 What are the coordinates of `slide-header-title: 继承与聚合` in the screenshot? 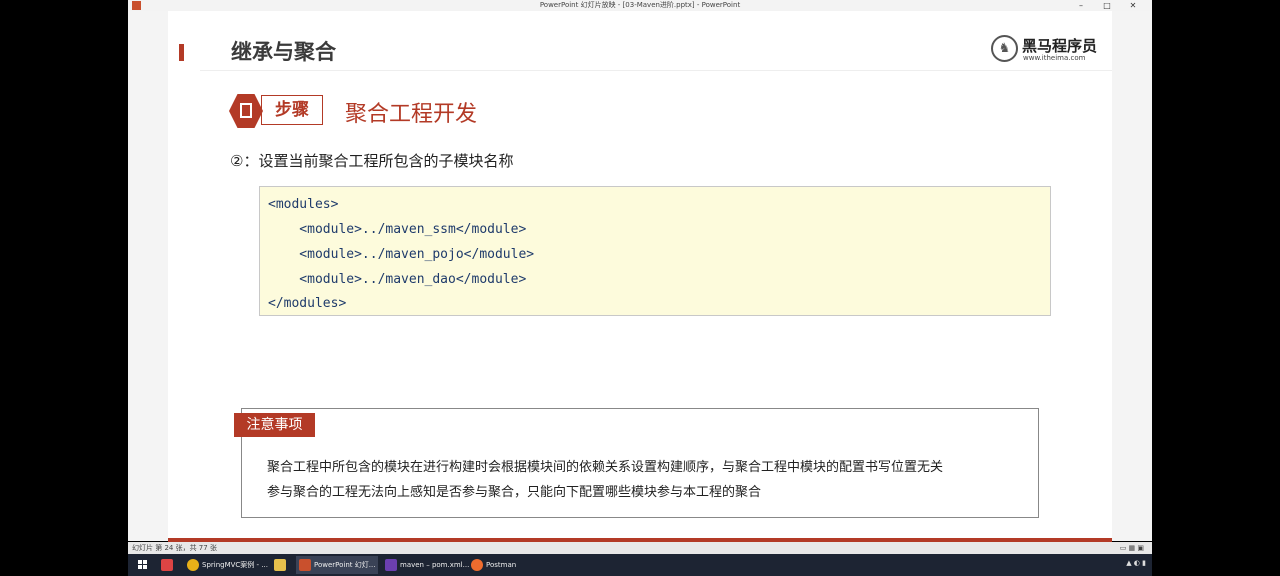 It's located at (283, 52).